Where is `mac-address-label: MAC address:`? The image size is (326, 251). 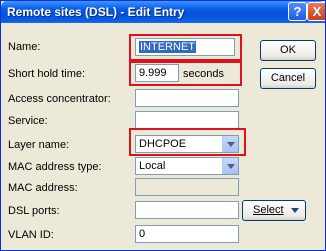
mac-address-label: MAC address: is located at coordinates (43, 188).